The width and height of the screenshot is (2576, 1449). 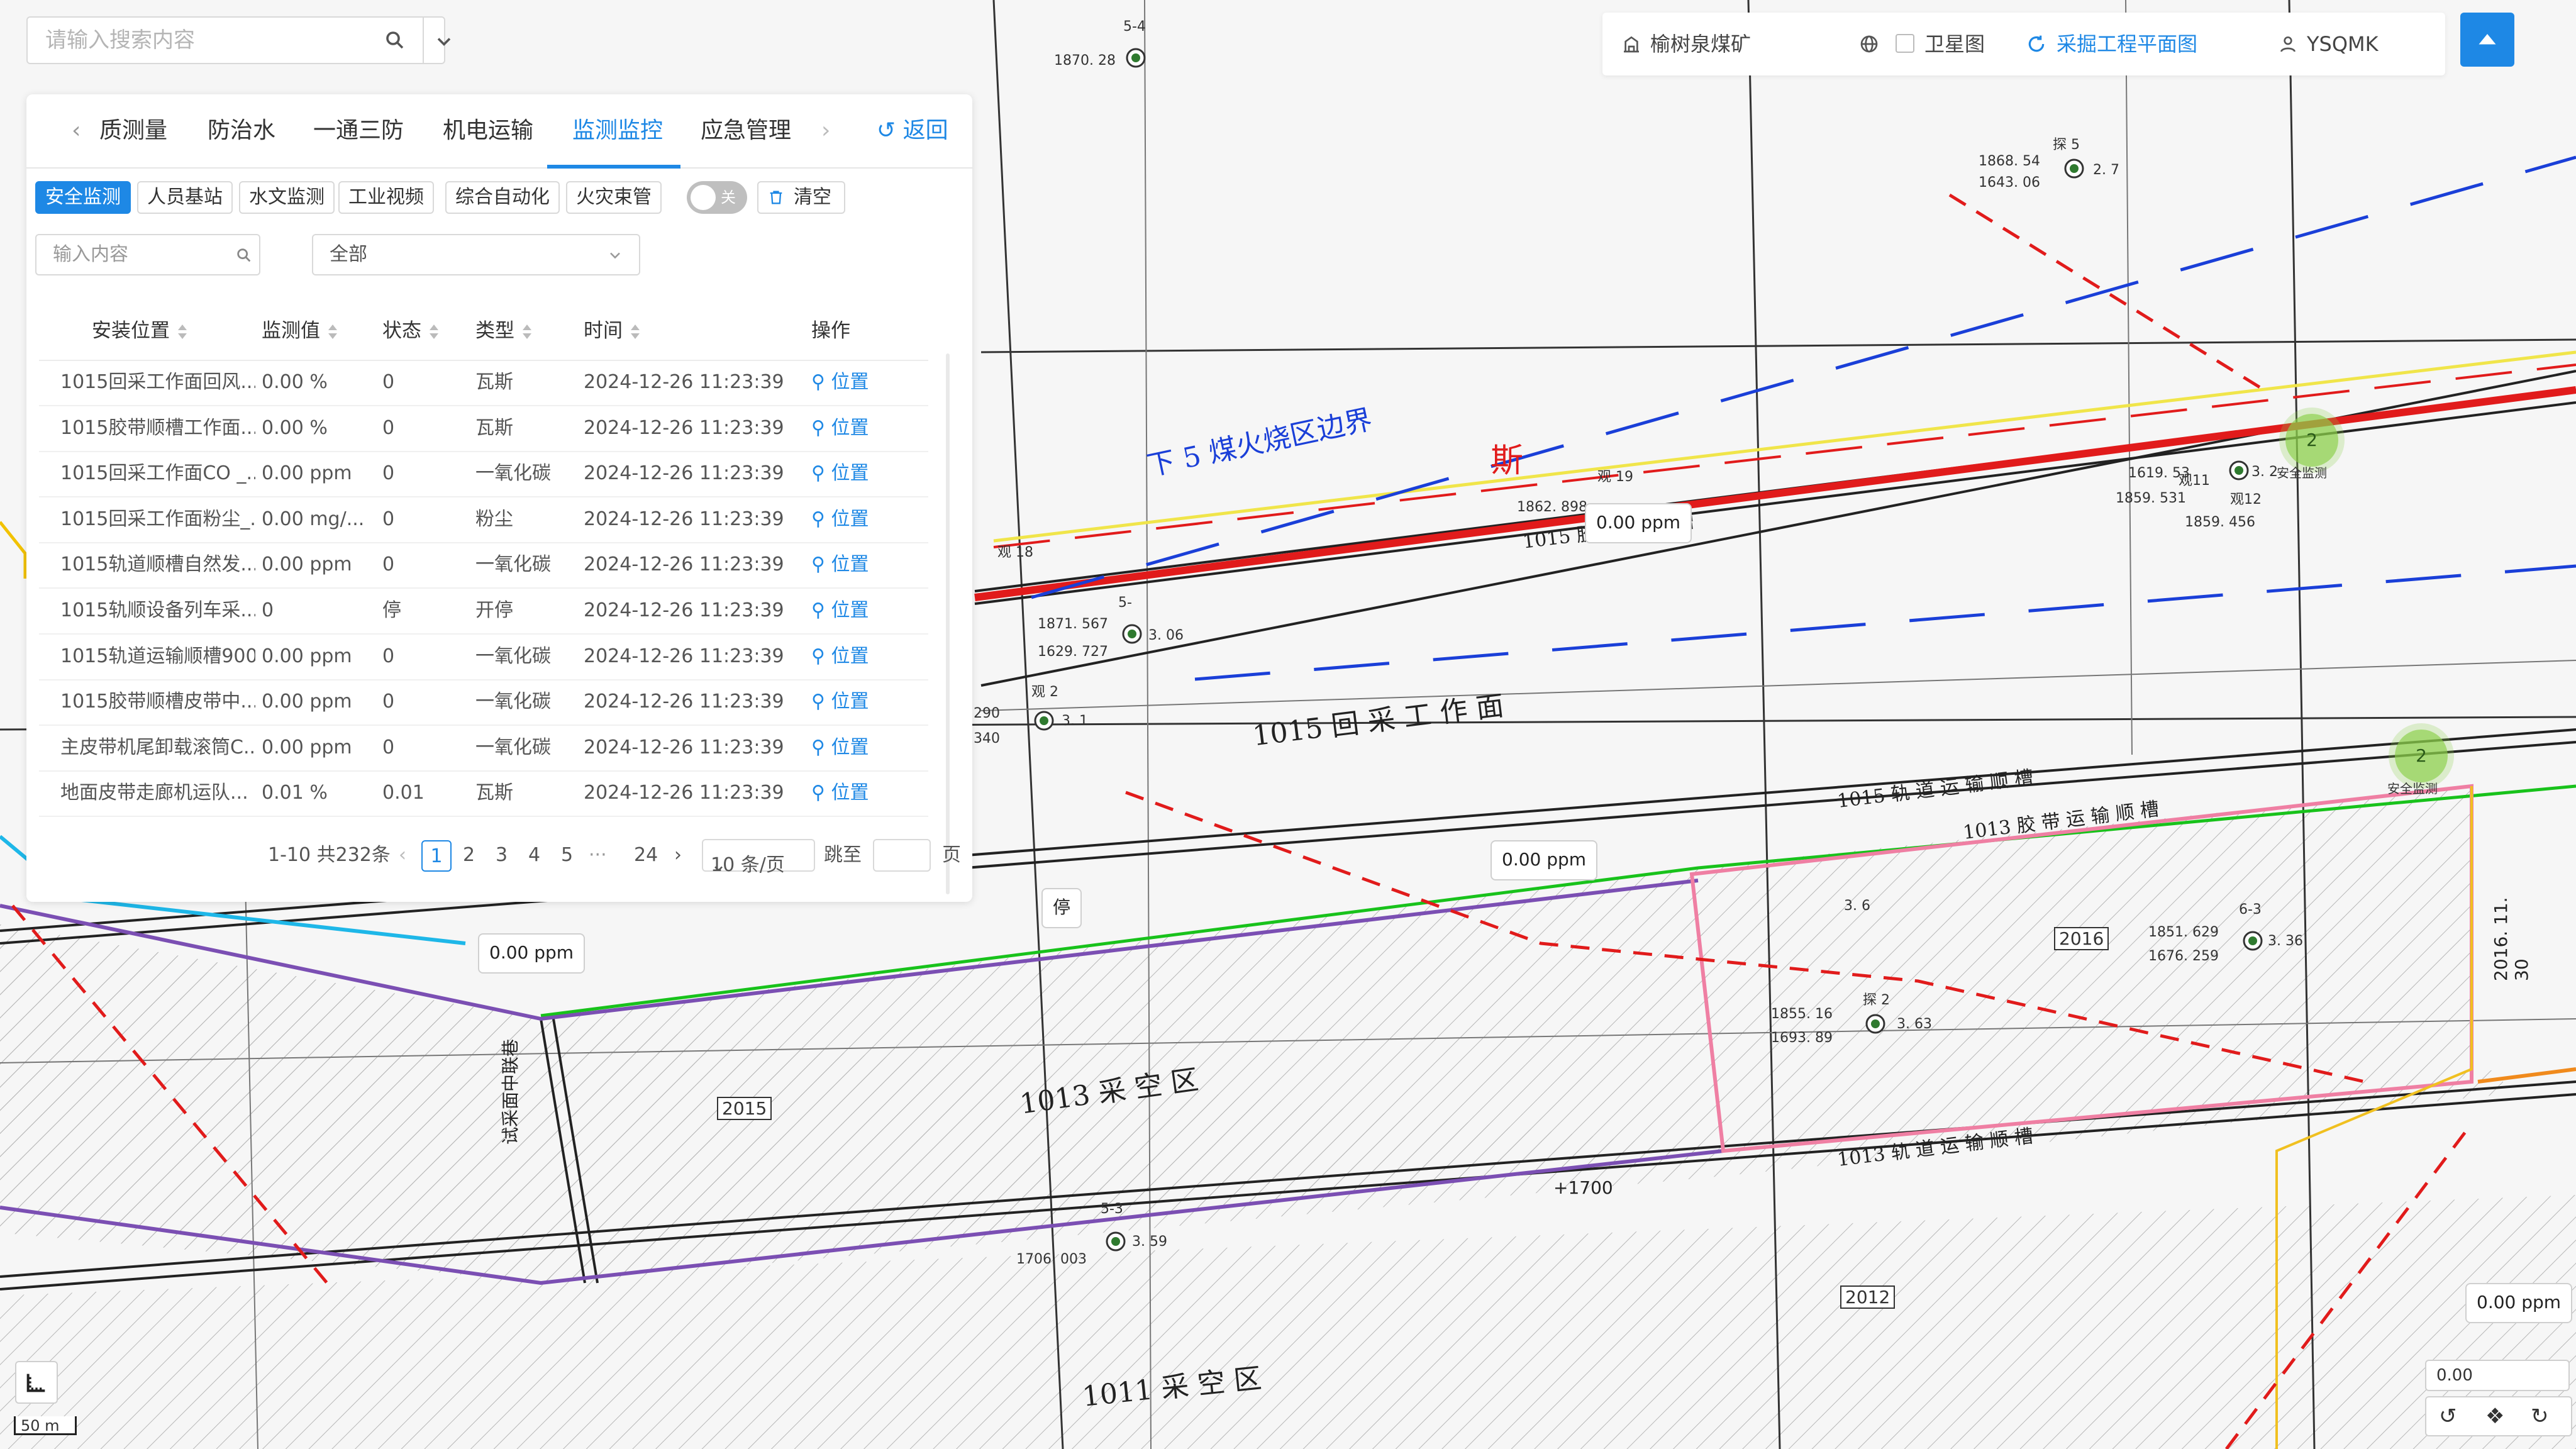 What do you see at coordinates (295, 793) in the screenshot?
I see `cell-val: 0.01 %` at bounding box center [295, 793].